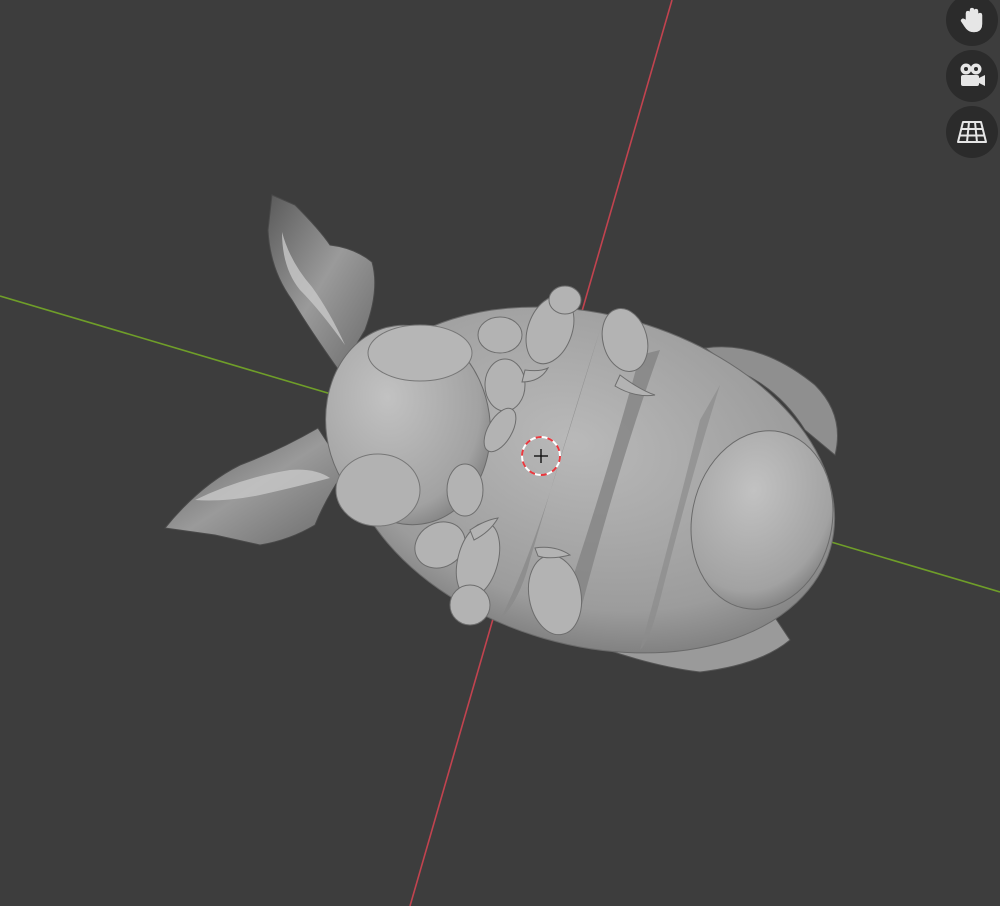  I want to click on camera-icon, so click(972, 74).